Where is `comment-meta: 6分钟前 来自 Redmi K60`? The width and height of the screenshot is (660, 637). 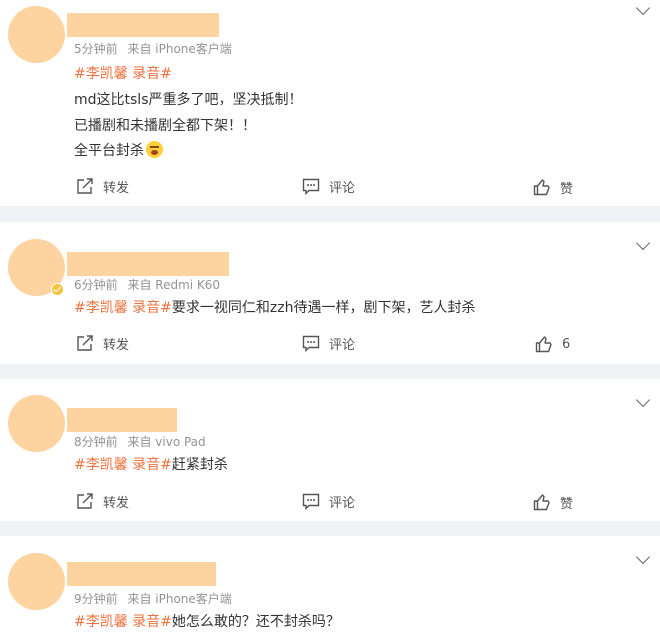 comment-meta: 6分钟前 来自 Redmi K60 is located at coordinates (150, 284).